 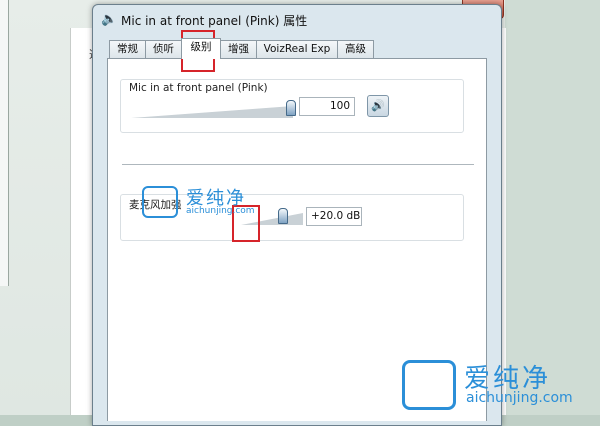 What do you see at coordinates (155, 205) in the screenshot?
I see `mic-boost-label: 麦克风加强` at bounding box center [155, 205].